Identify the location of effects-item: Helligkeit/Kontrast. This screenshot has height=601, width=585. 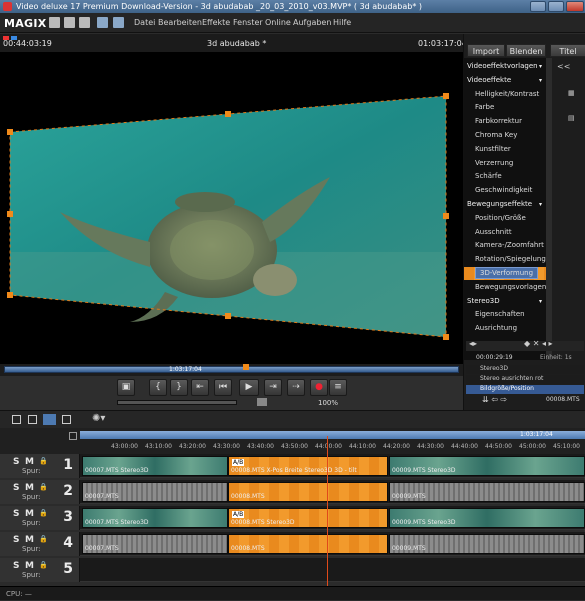
(505, 94).